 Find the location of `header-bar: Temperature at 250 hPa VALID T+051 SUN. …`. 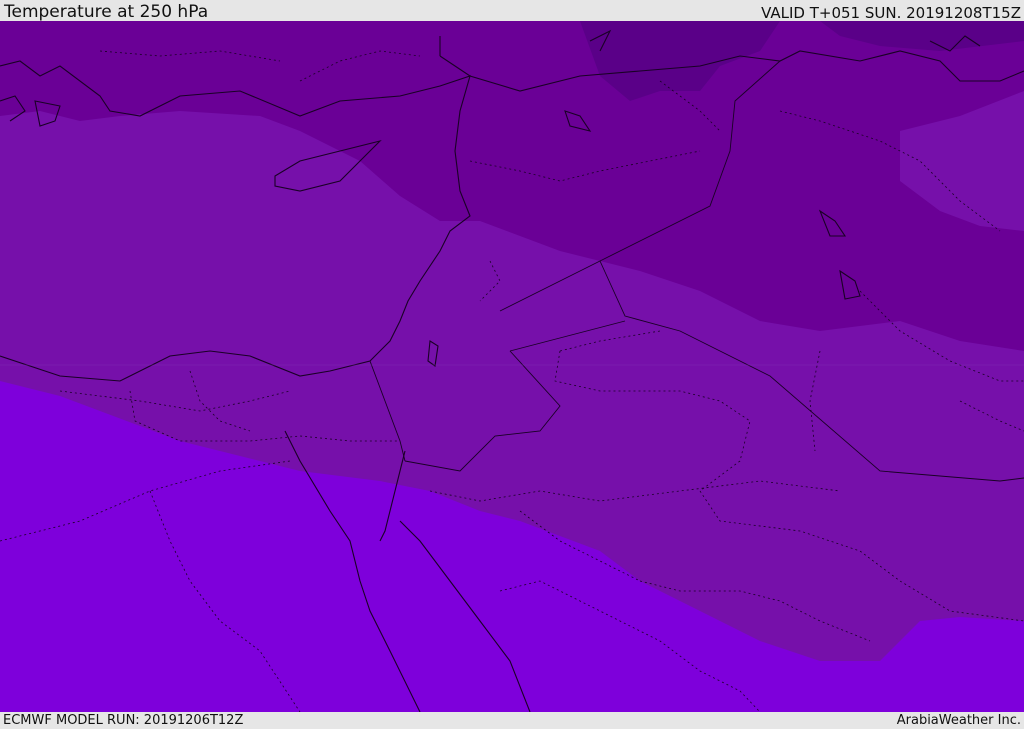

header-bar: Temperature at 250 hPa VALID T+051 SUN. … is located at coordinates (512, 10).